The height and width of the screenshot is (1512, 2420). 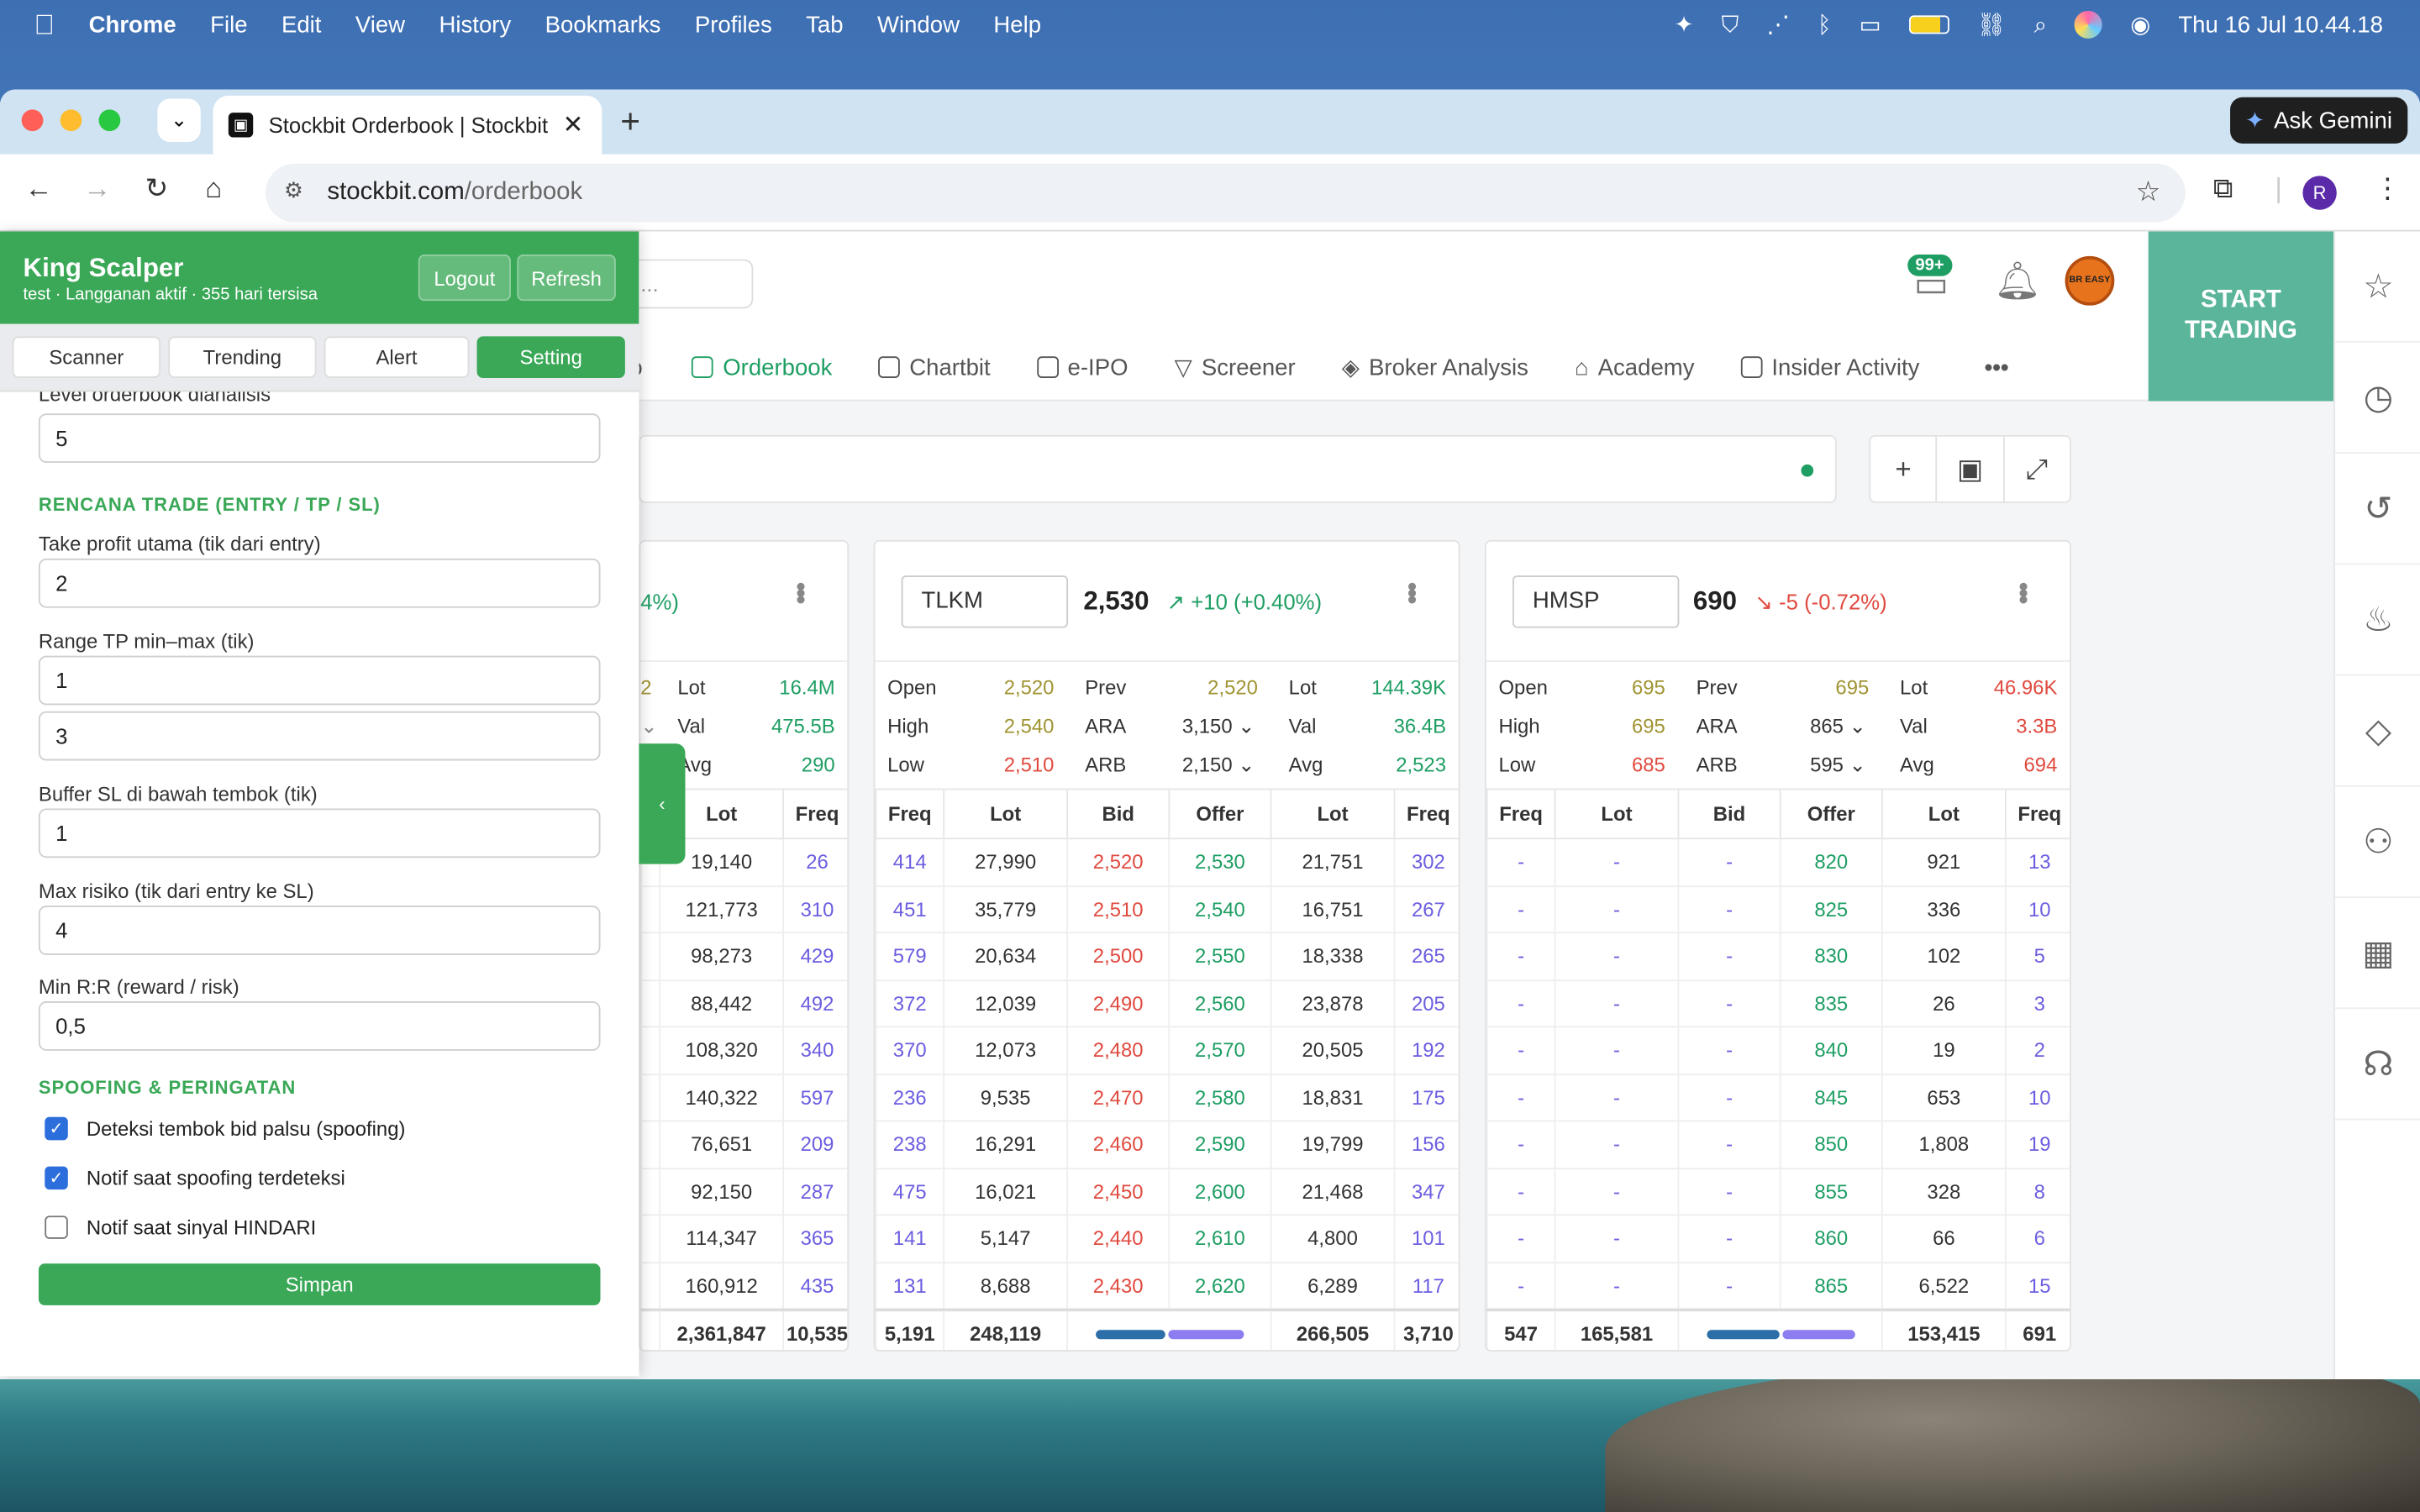 I want to click on table-row: 92,150 287, so click(x=744, y=1191).